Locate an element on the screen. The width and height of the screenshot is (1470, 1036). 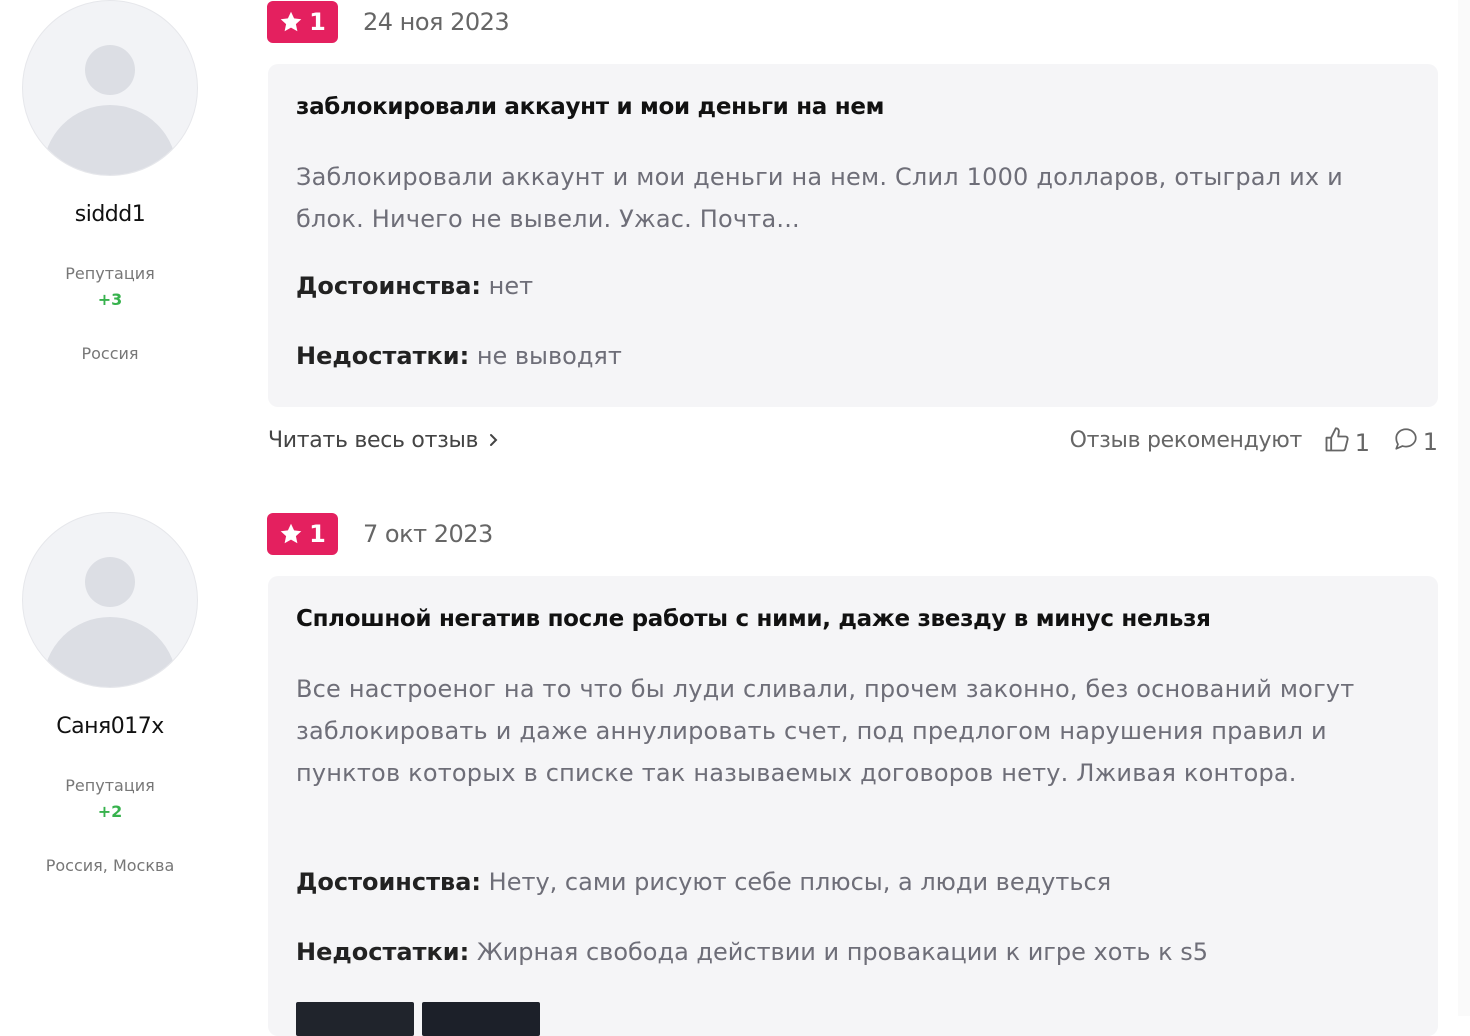
chevron-right-icon is located at coordinates (493, 440).